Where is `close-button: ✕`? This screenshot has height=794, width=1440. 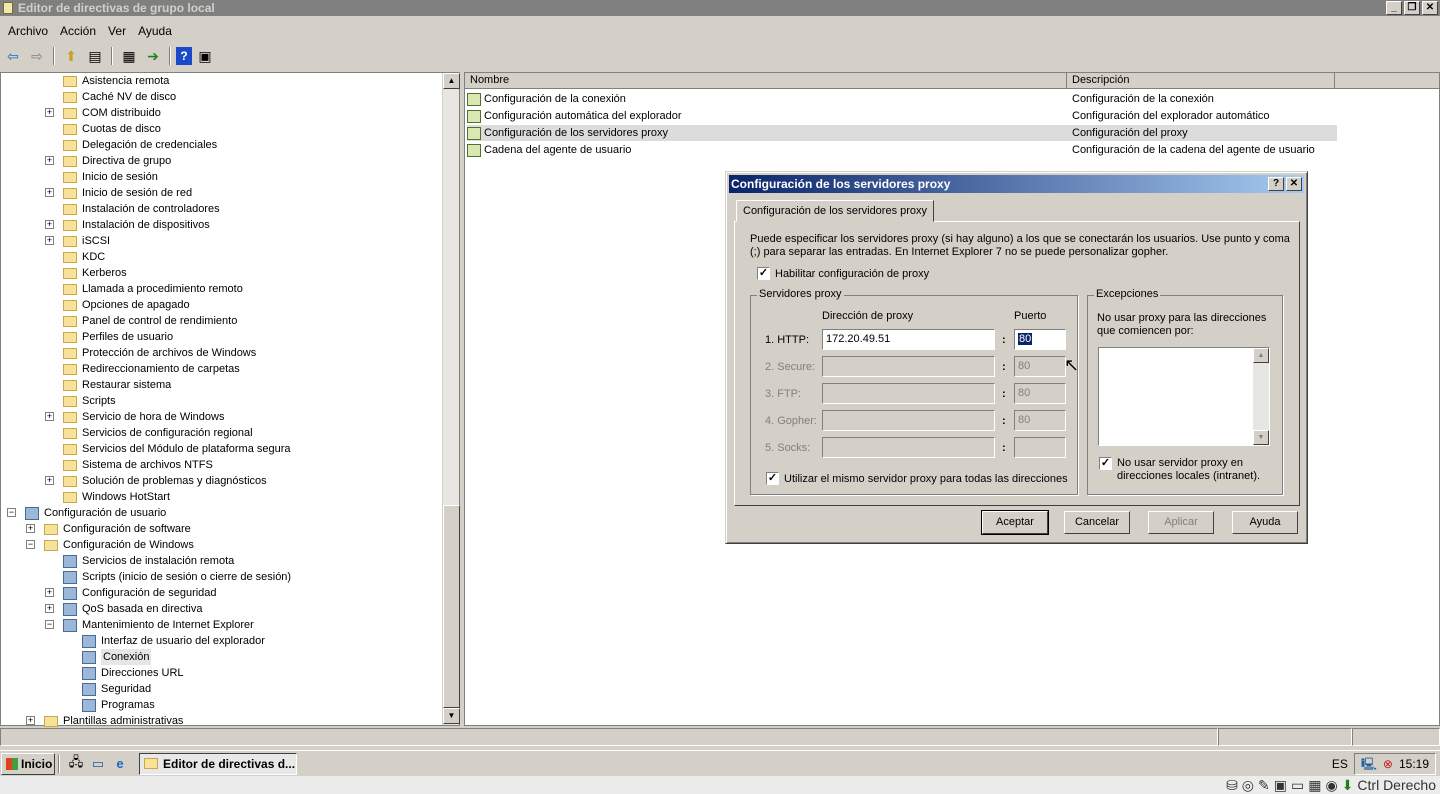
close-button: ✕ is located at coordinates (1430, 8).